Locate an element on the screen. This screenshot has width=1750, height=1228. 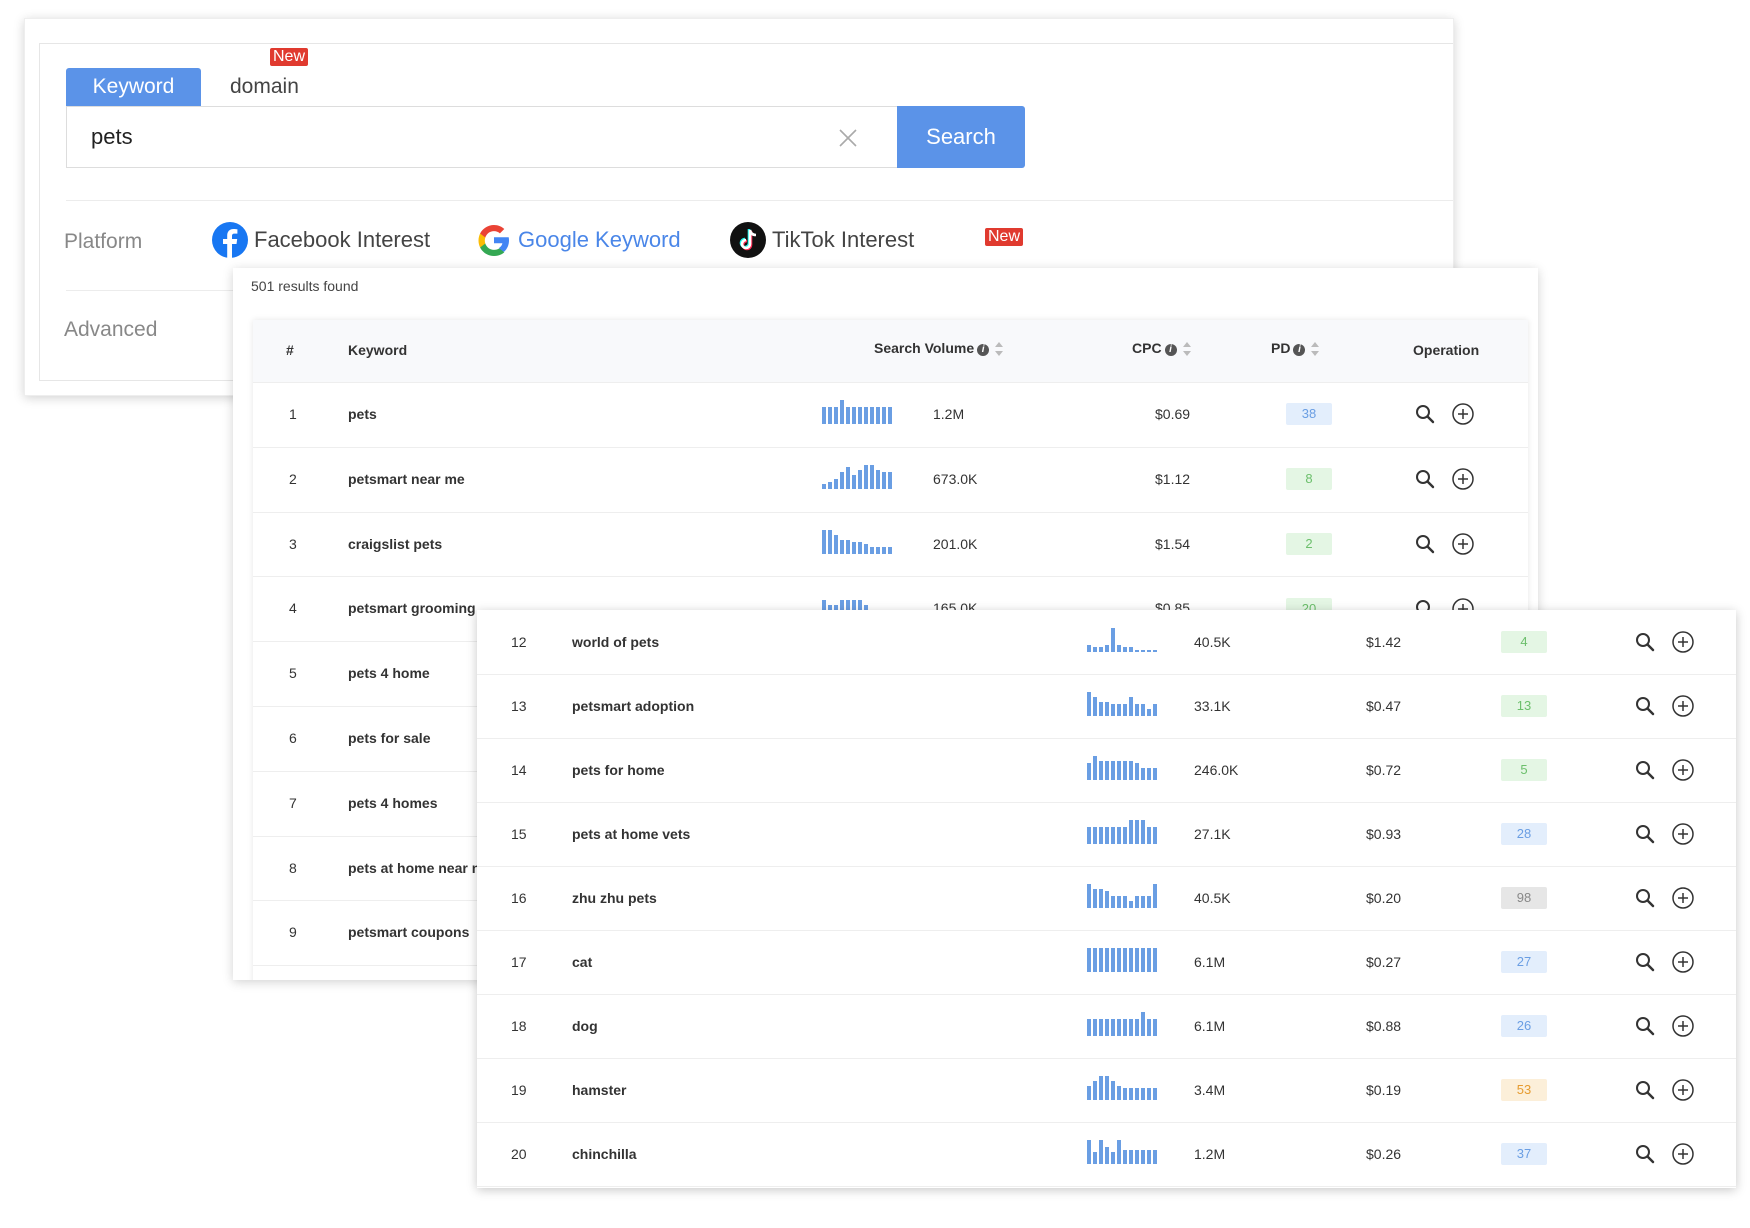
search-input: pets is located at coordinates (482, 137).